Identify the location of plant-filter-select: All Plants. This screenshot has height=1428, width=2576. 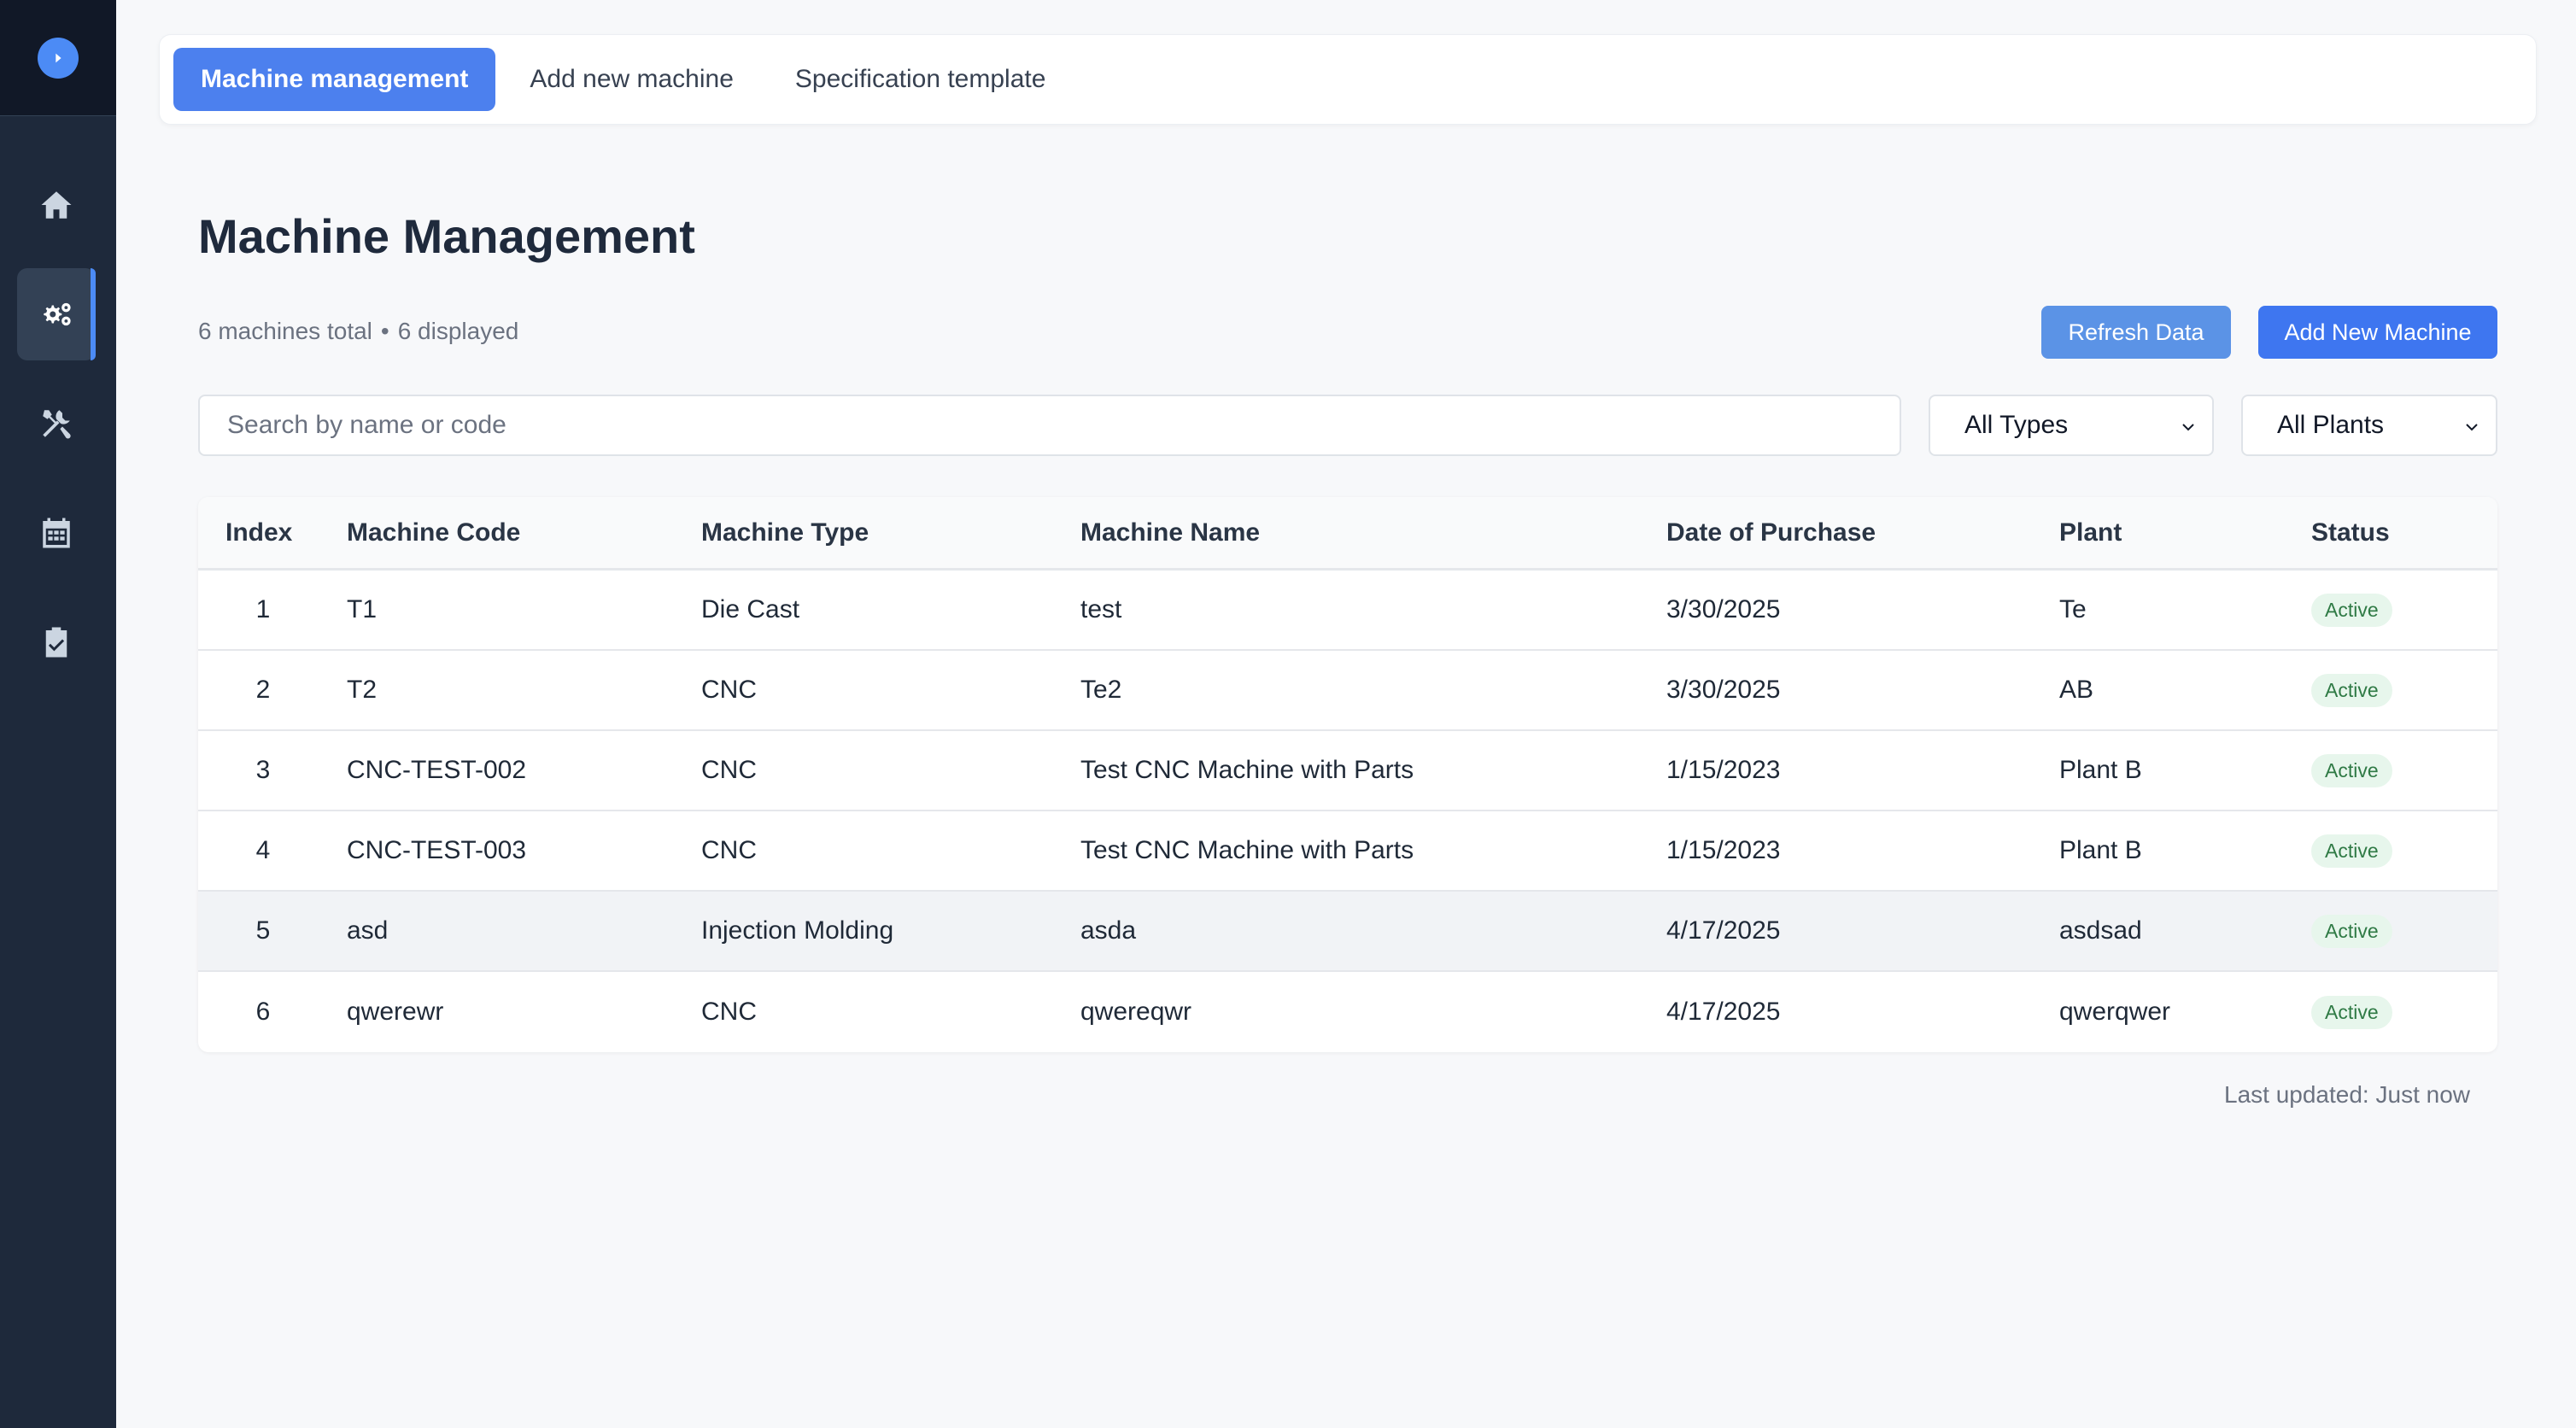
(2369, 425).